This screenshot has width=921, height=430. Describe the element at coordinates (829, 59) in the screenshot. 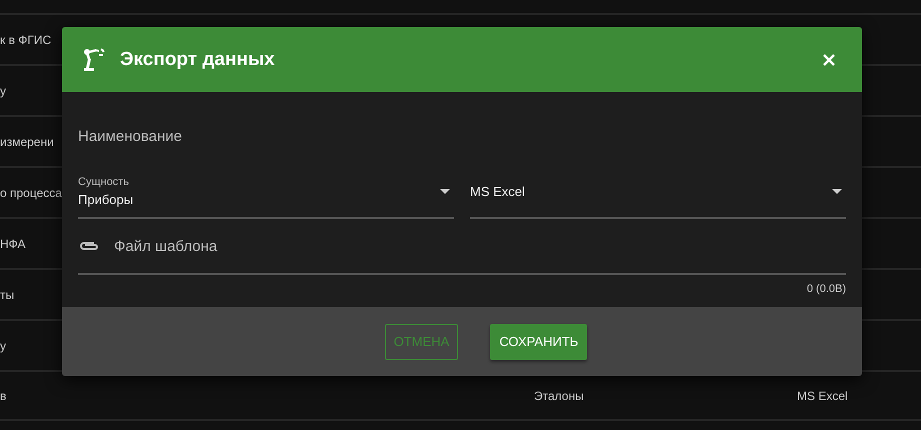

I see `close-icon` at that location.